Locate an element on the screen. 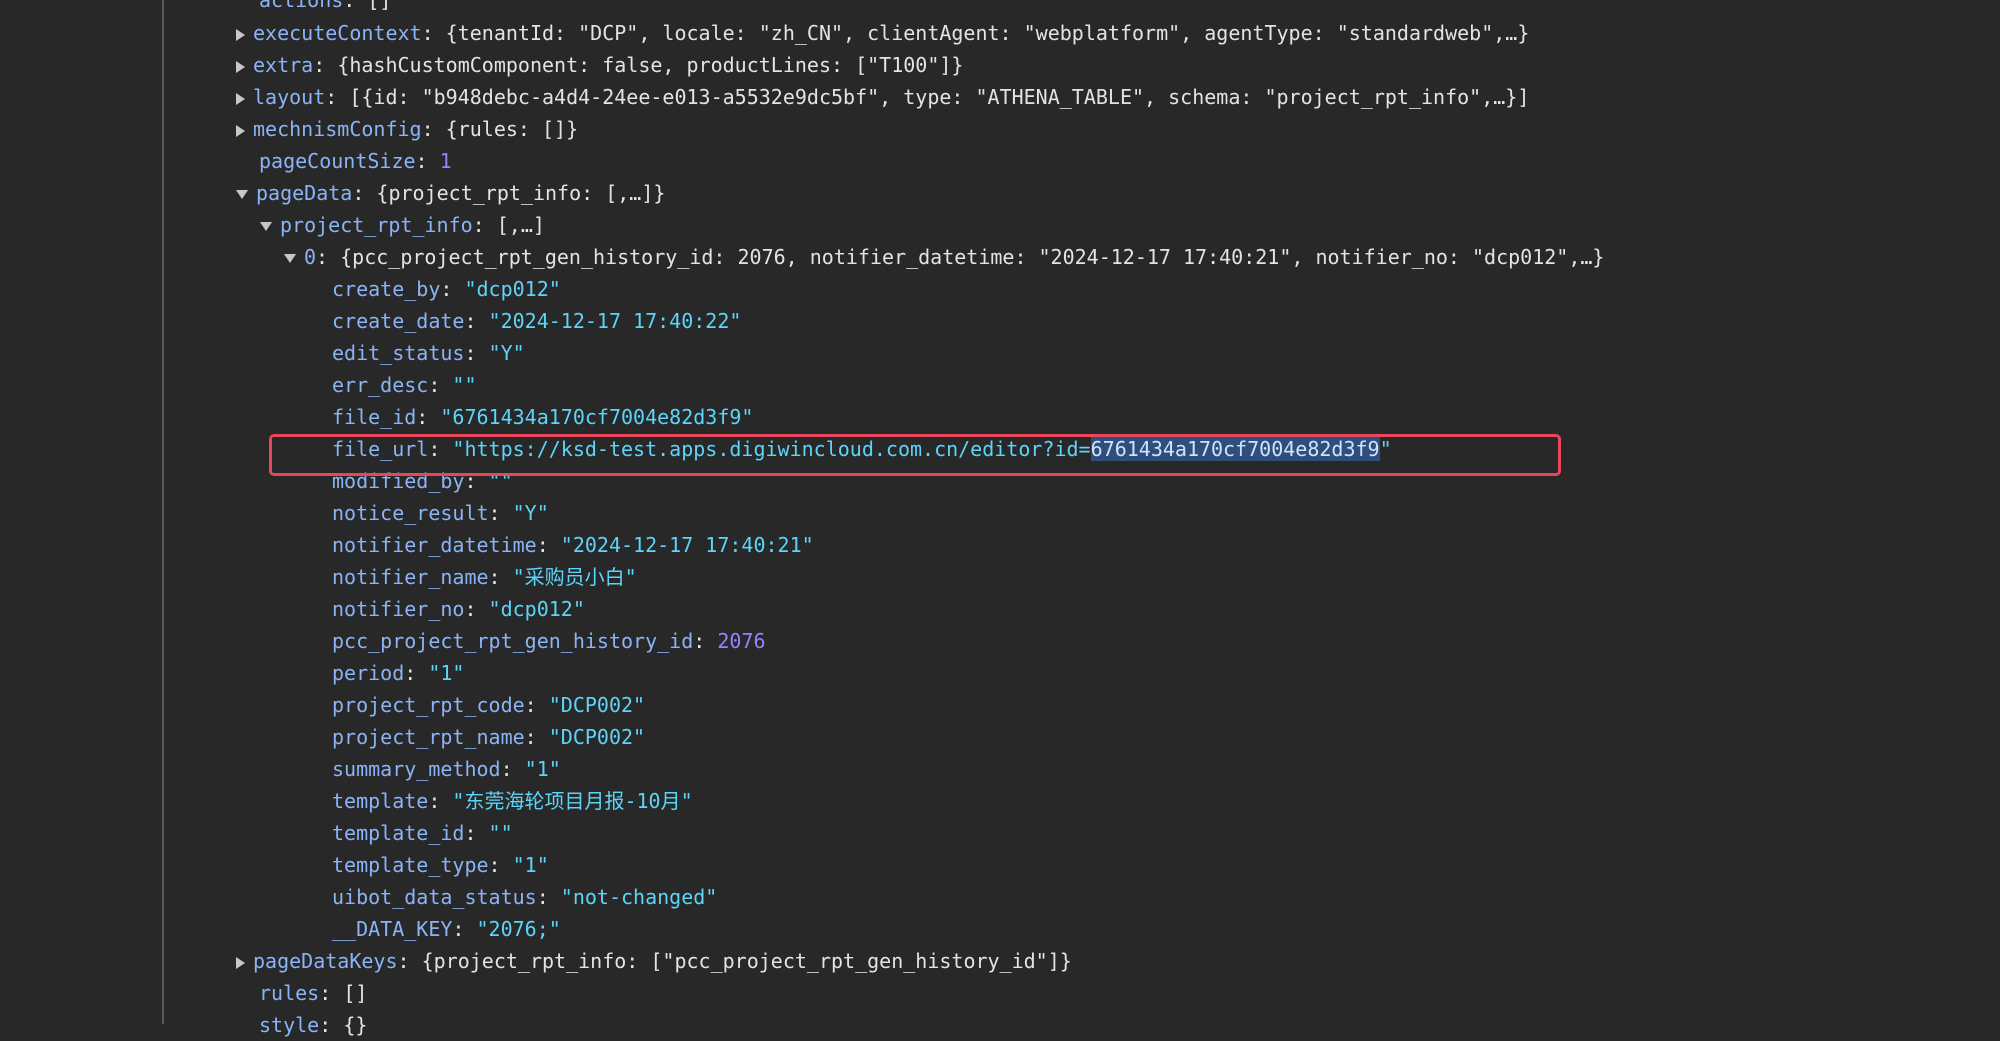 This screenshot has width=2000, height=1041. field-key: create_by is located at coordinates (386, 289).